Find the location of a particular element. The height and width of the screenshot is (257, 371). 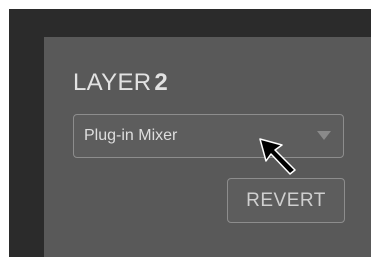

chevron-down-icon is located at coordinates (324, 135).